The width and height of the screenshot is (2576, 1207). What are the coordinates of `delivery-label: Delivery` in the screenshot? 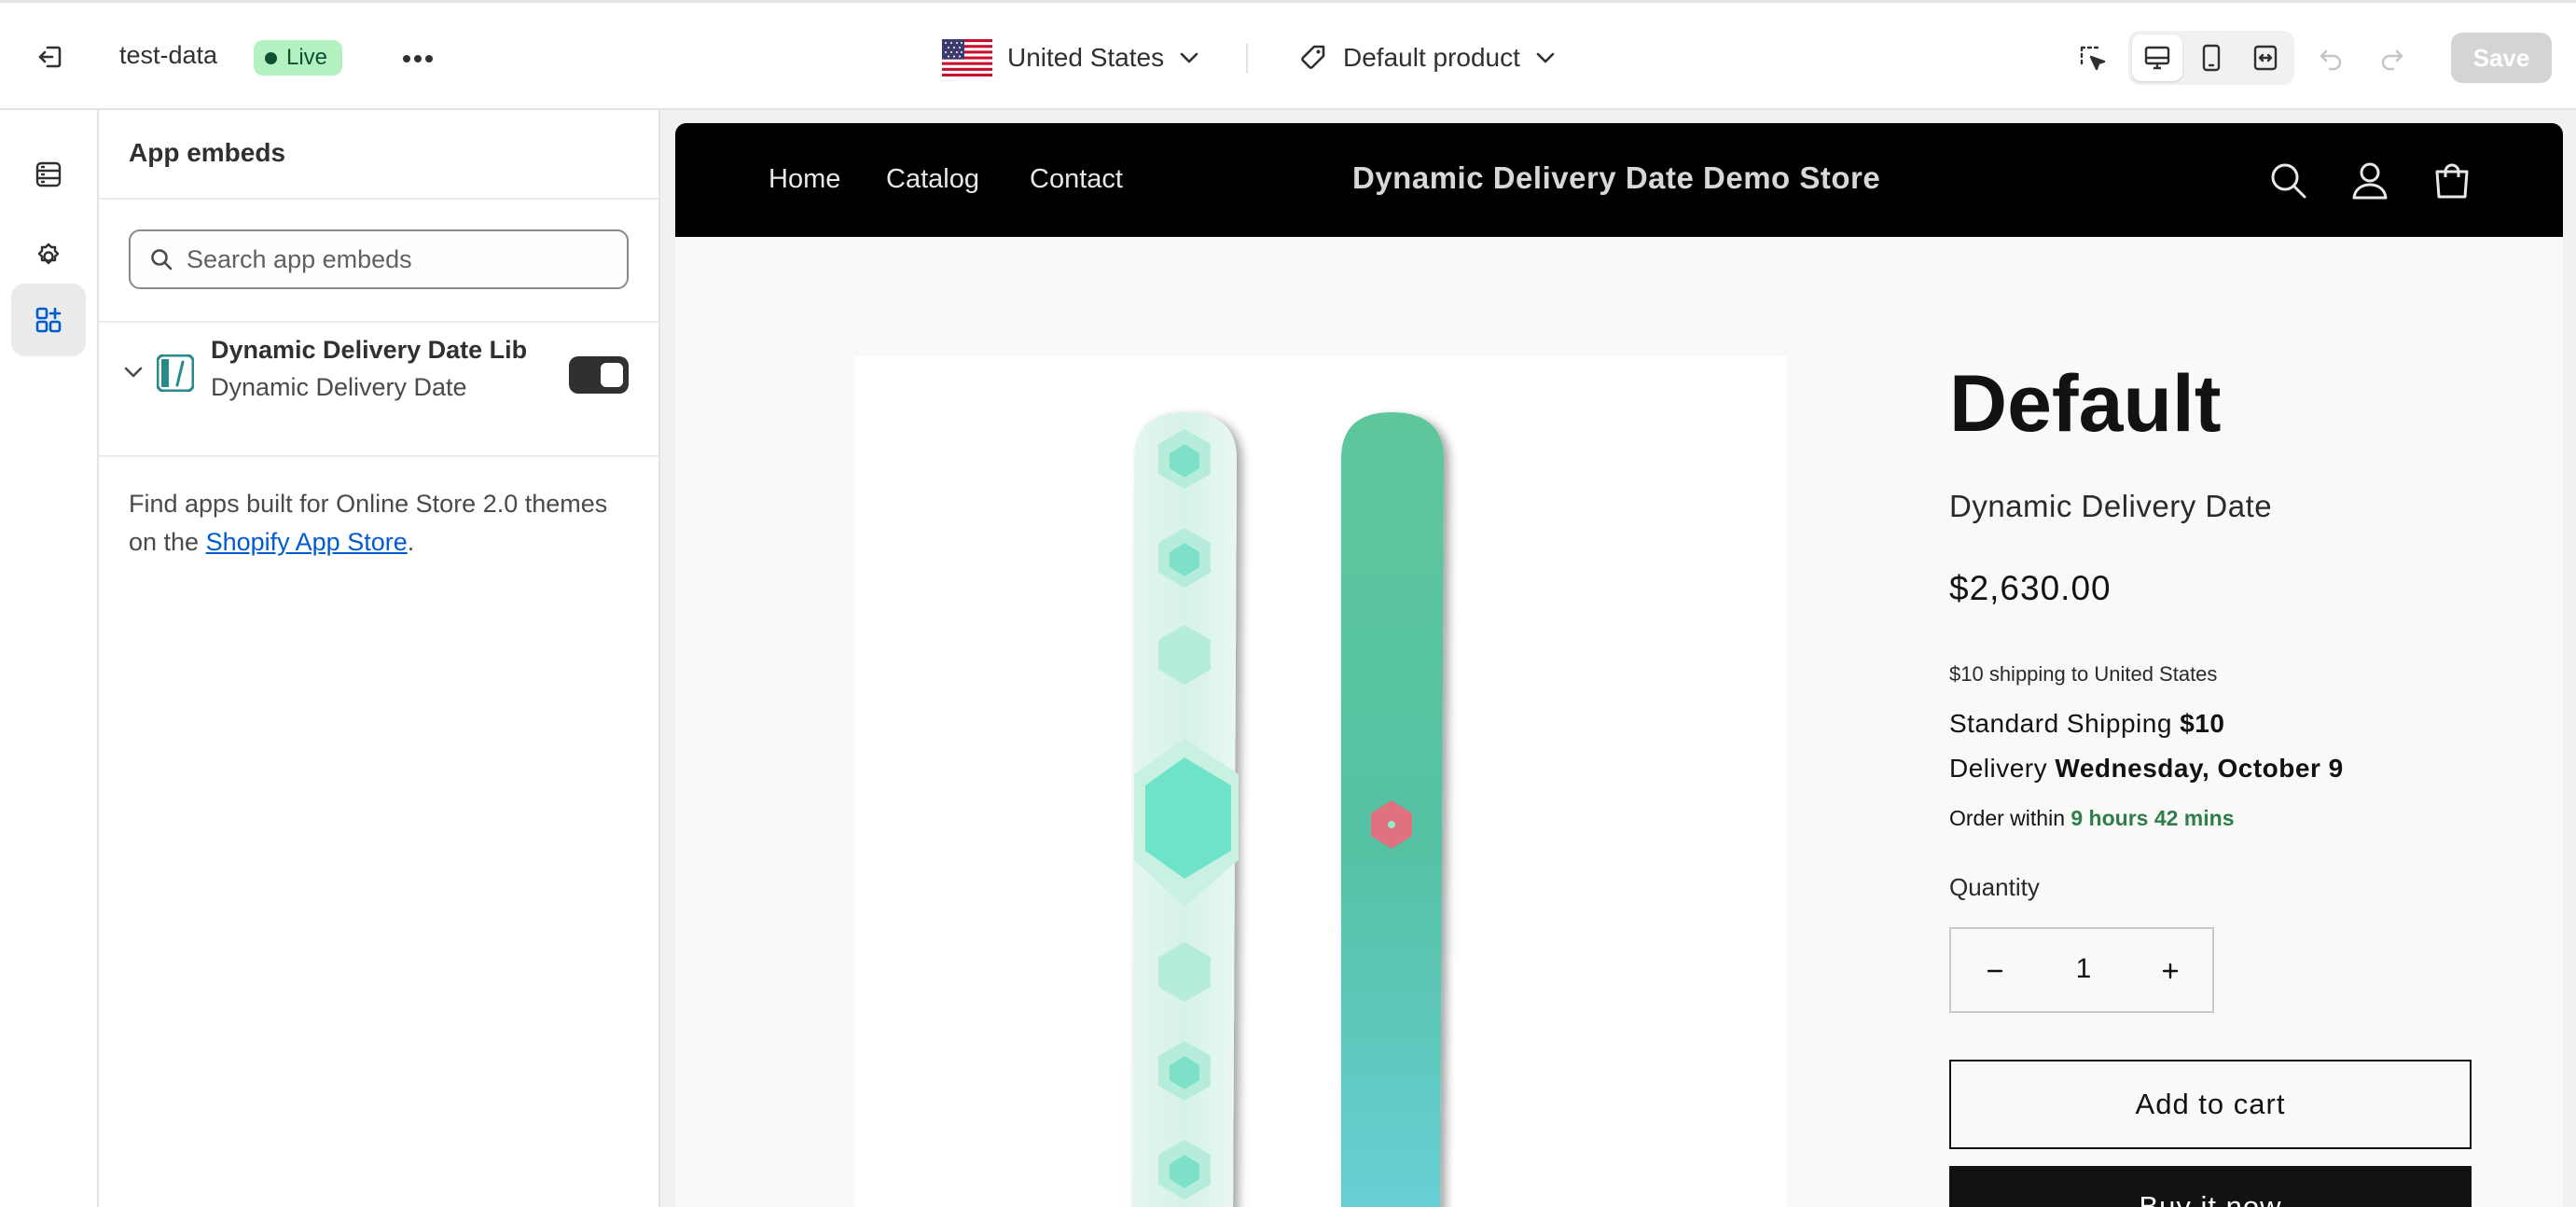 It's located at (2002, 768).